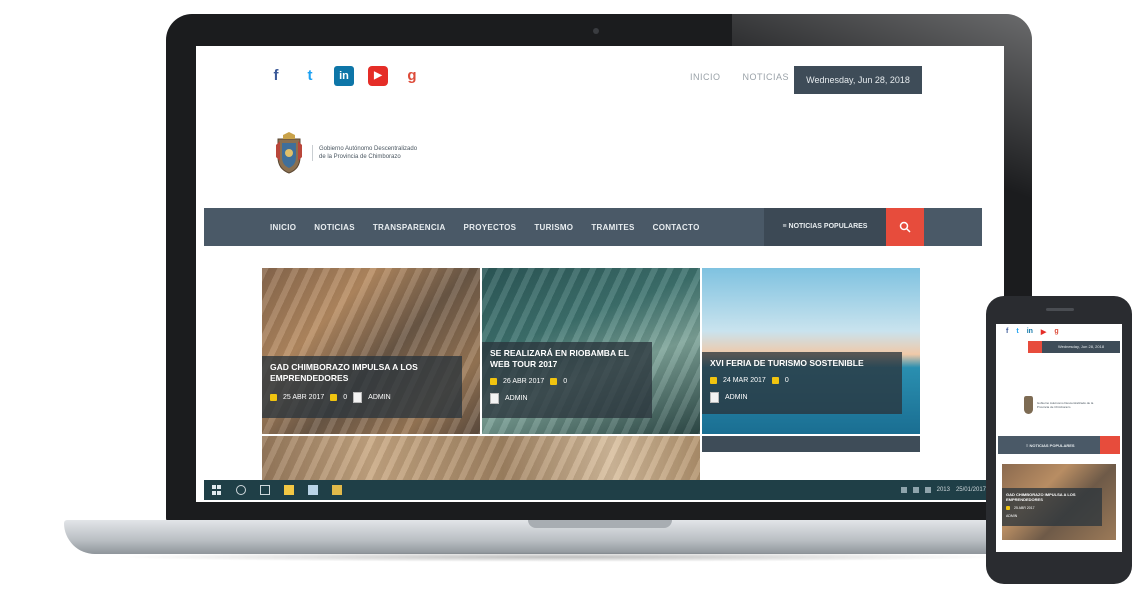  Describe the element at coordinates (600, 490) in the screenshot. I see `os-taskbar: 2013 25/01/2017` at that location.